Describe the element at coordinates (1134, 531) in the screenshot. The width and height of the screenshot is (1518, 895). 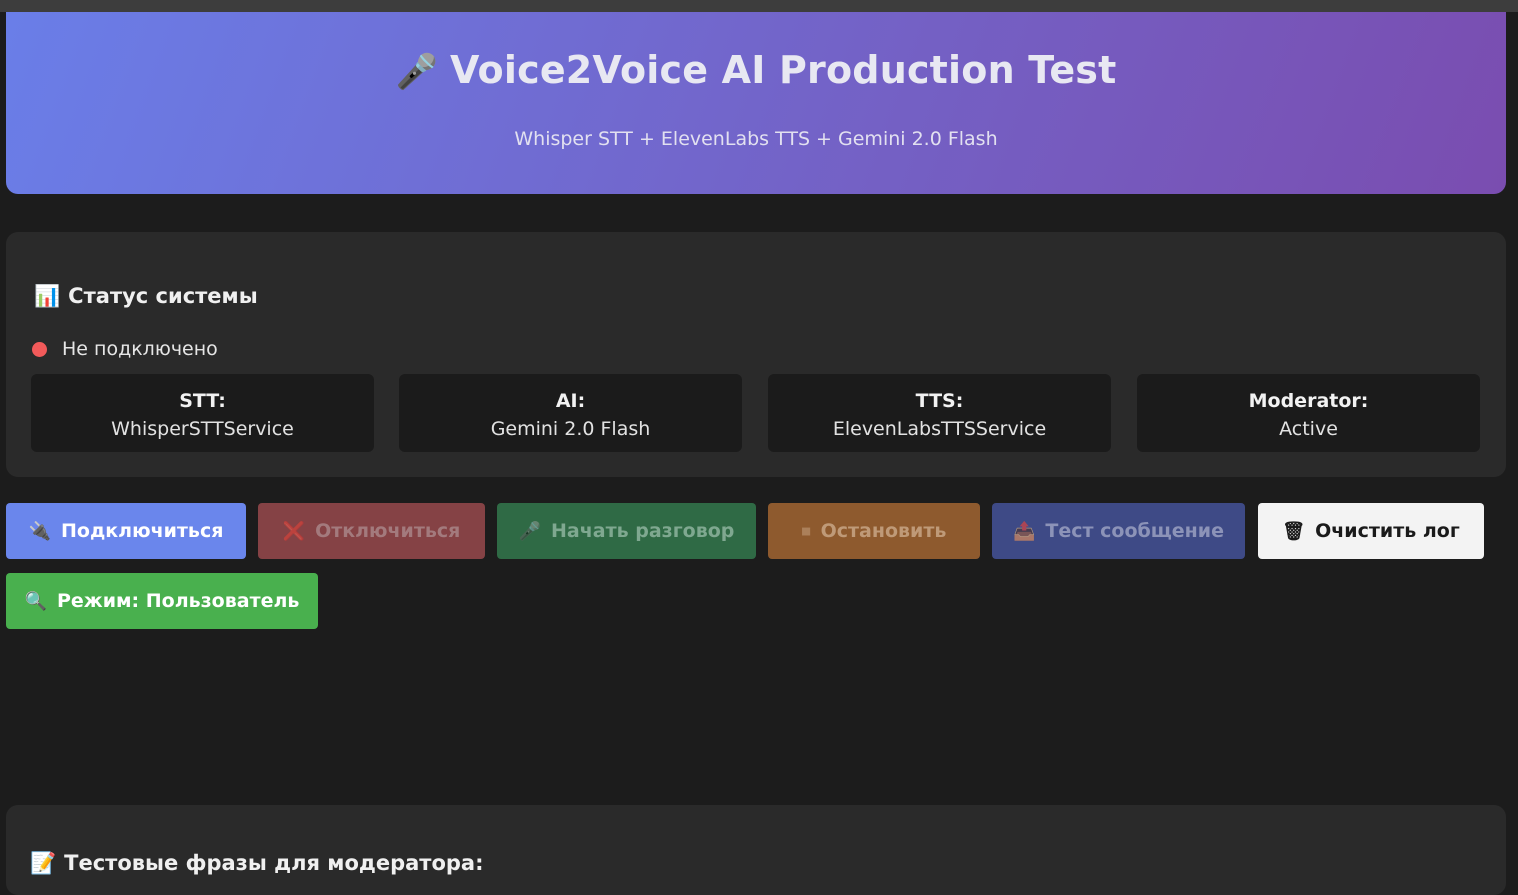
I see `test-message-button-label: Тест сообщение` at that location.